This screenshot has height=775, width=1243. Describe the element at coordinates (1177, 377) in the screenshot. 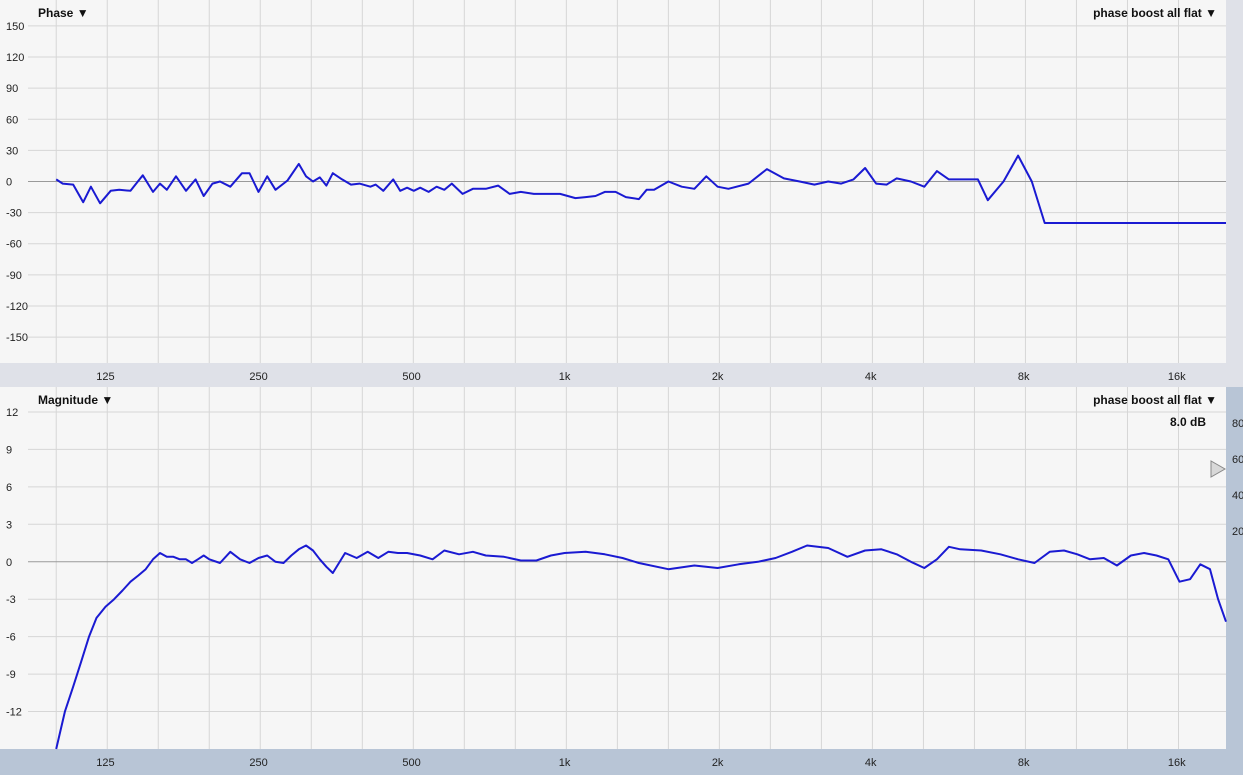

I see `phase-xtick-label: 16k` at that location.